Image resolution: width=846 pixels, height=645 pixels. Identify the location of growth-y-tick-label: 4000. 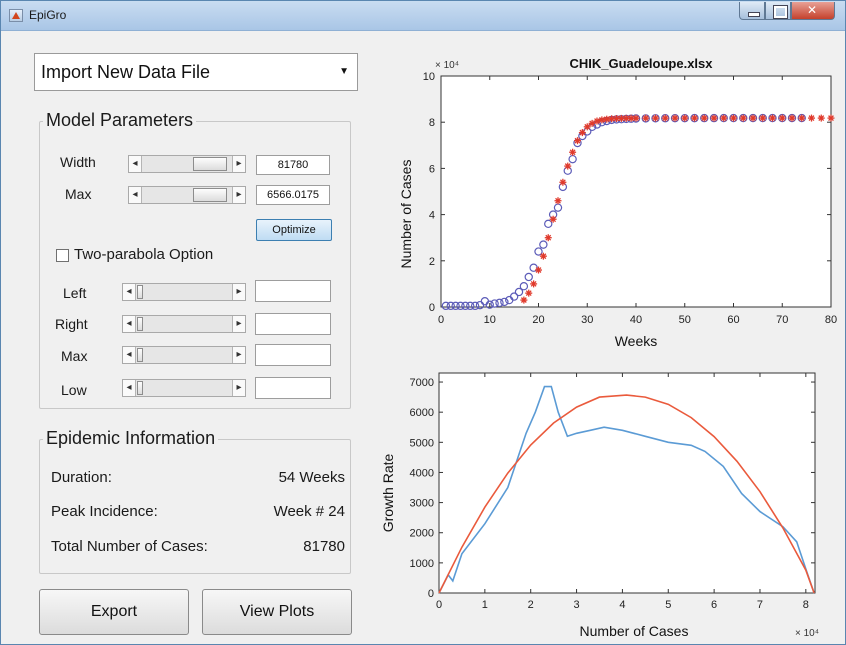
(422, 473).